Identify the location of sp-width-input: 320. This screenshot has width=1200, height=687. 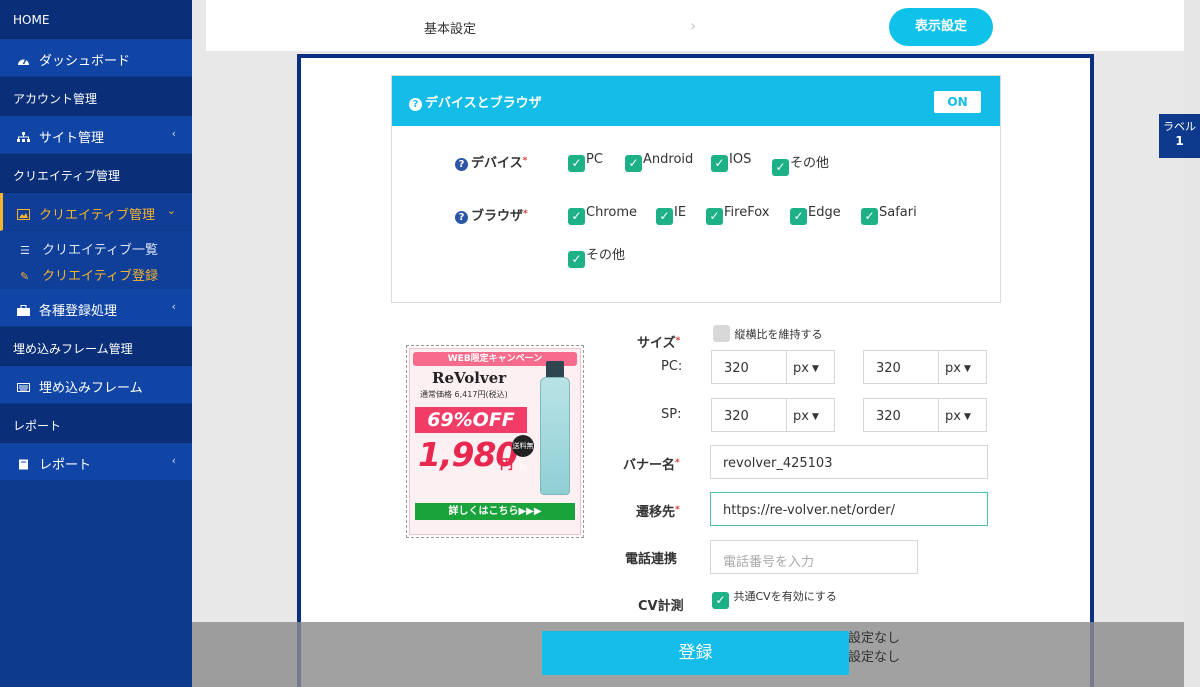
(749, 415).